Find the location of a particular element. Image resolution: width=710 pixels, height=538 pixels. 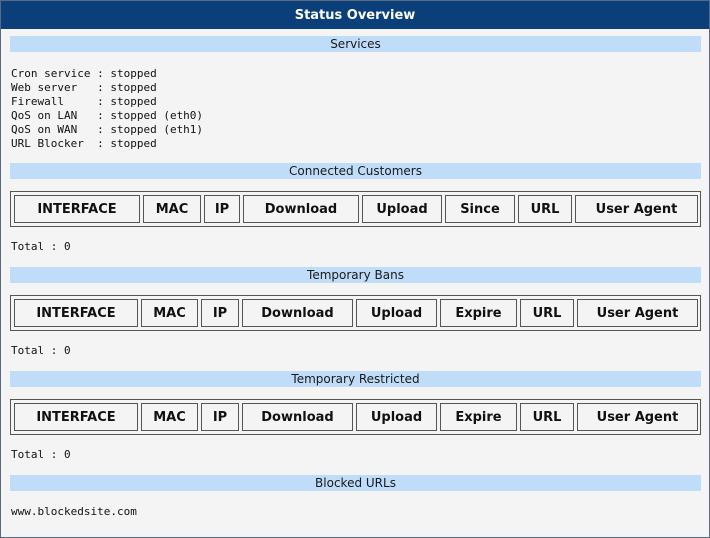

service-line-firewall: Firewall : stopped is located at coordinates (84, 101).